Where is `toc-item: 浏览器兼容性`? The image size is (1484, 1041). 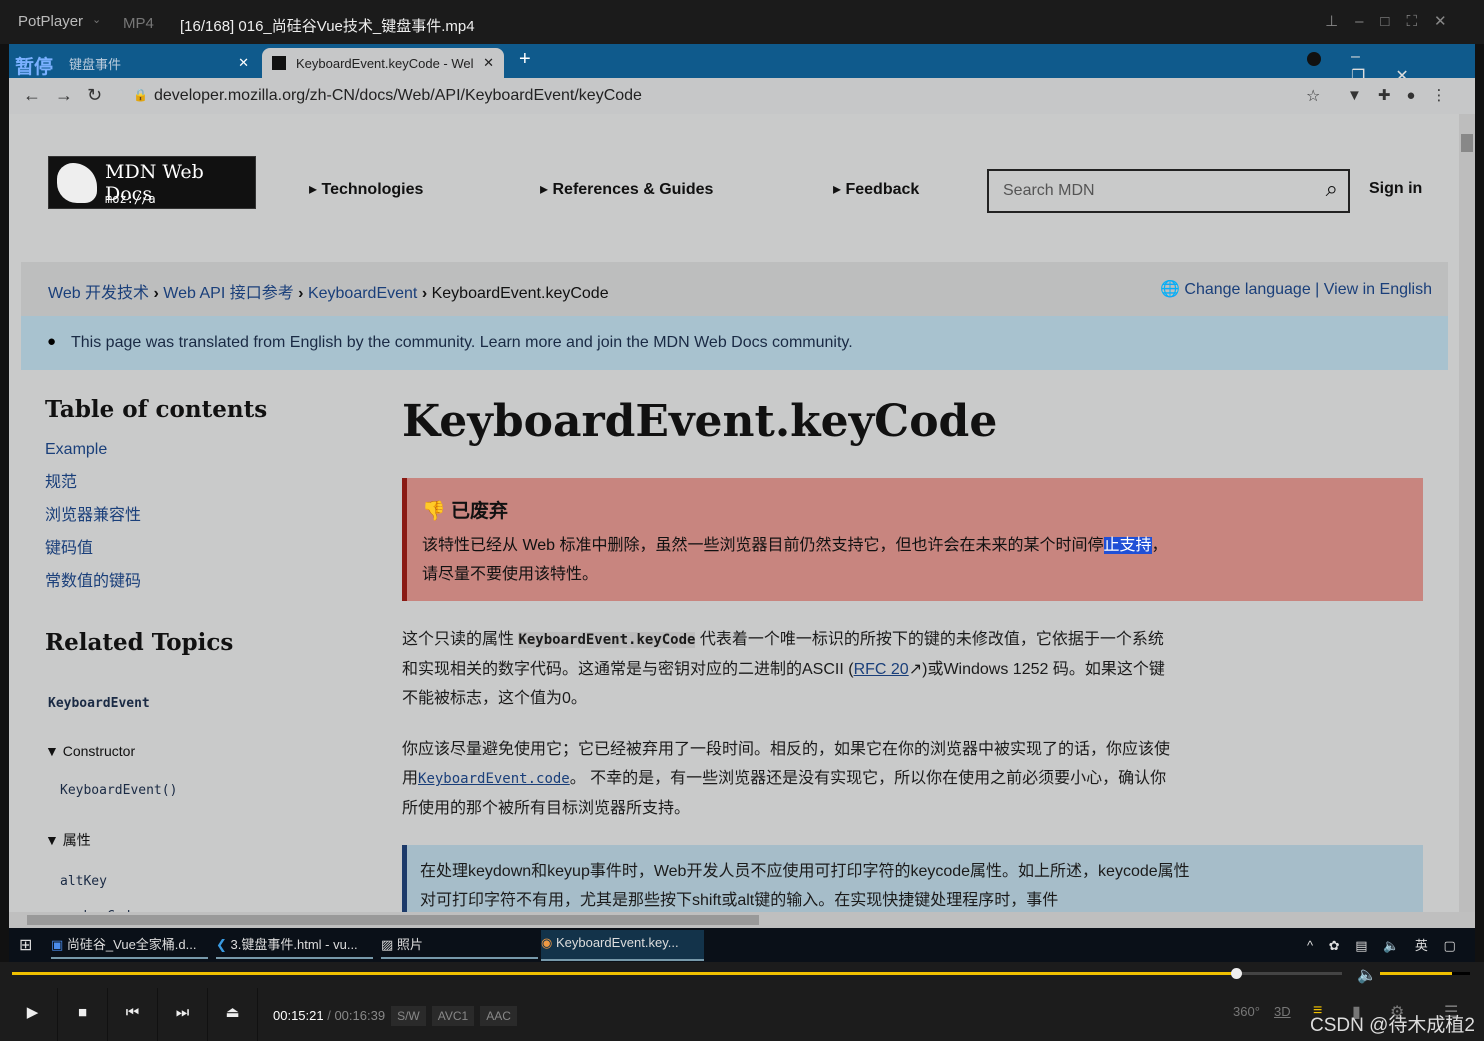
toc-item: 浏览器兼容性 is located at coordinates (195, 513).